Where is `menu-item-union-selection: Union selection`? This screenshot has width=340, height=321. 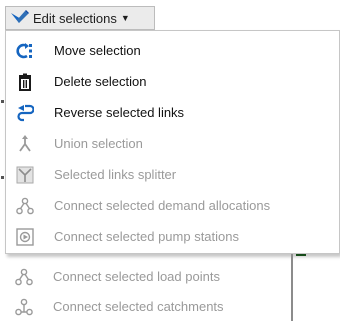 menu-item-union-selection: Union selection is located at coordinates (172, 143).